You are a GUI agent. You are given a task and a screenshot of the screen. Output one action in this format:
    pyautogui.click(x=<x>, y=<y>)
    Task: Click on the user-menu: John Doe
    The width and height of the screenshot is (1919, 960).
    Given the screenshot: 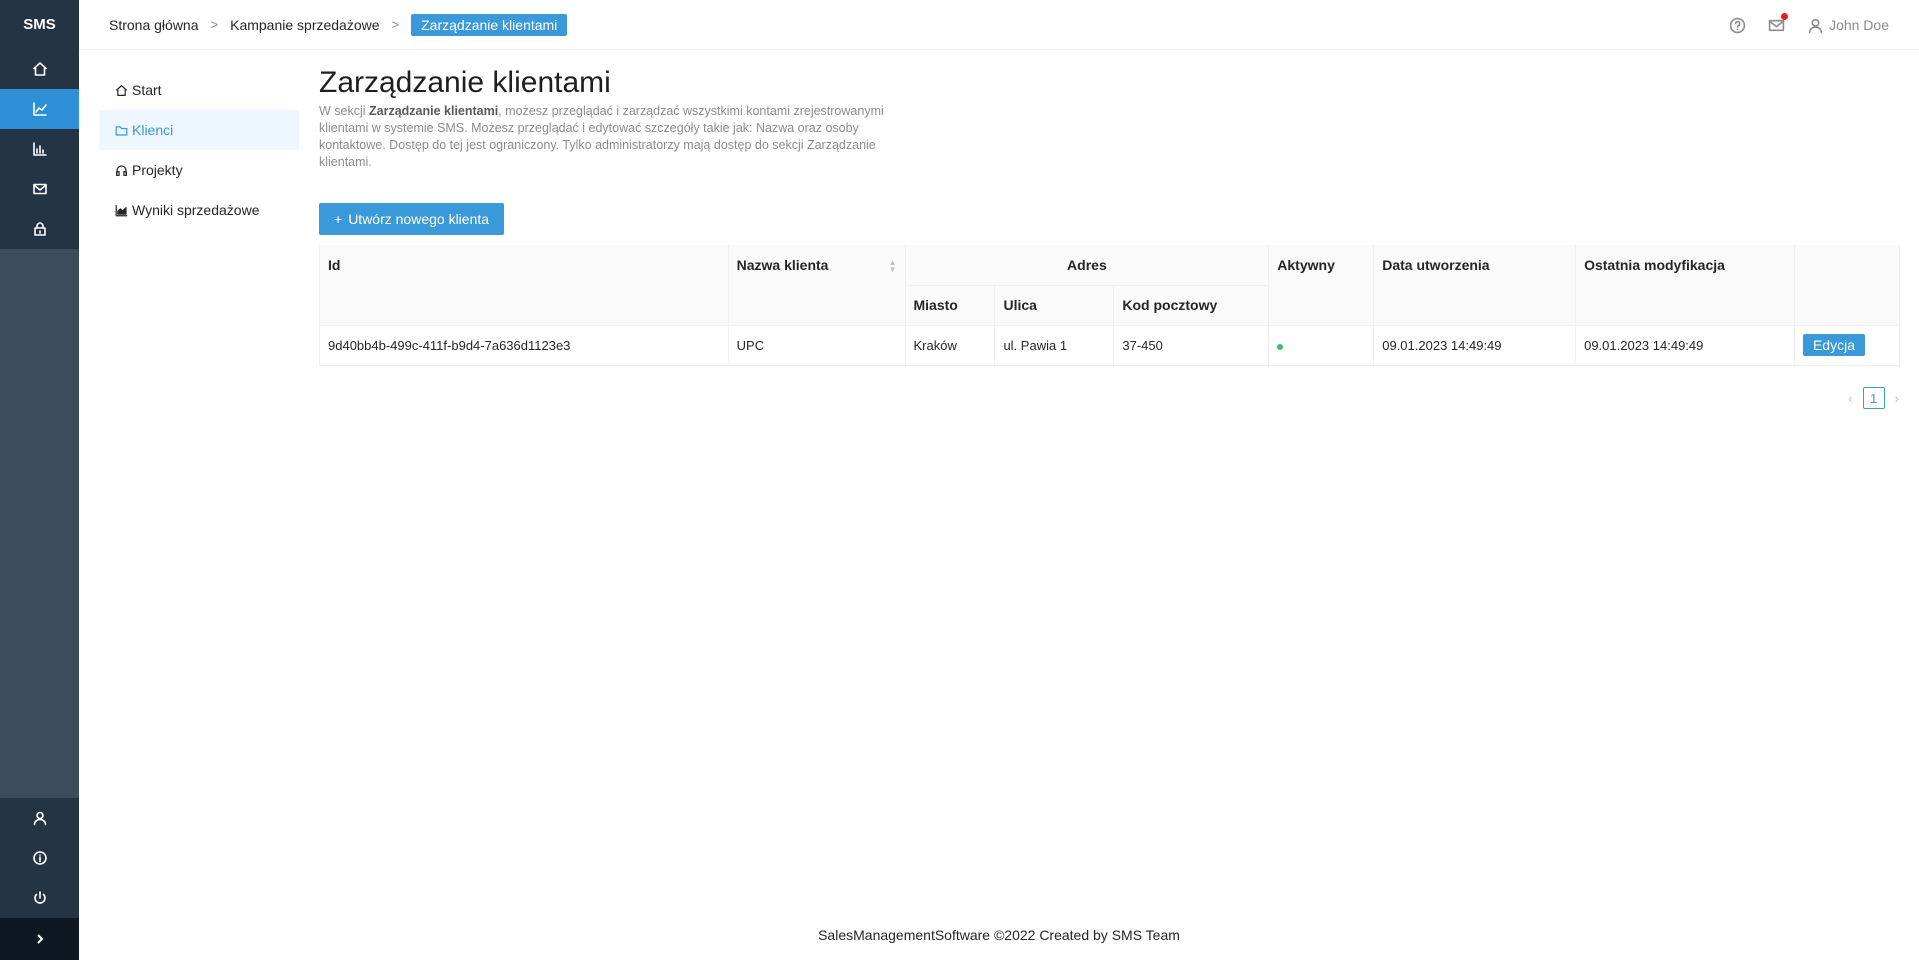 What is the action you would take?
    pyautogui.click(x=1848, y=25)
    